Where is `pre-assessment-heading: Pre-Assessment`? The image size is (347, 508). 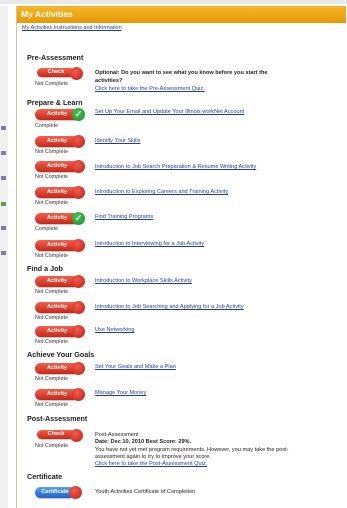 pre-assessment-heading: Pre-Assessment is located at coordinates (55, 57).